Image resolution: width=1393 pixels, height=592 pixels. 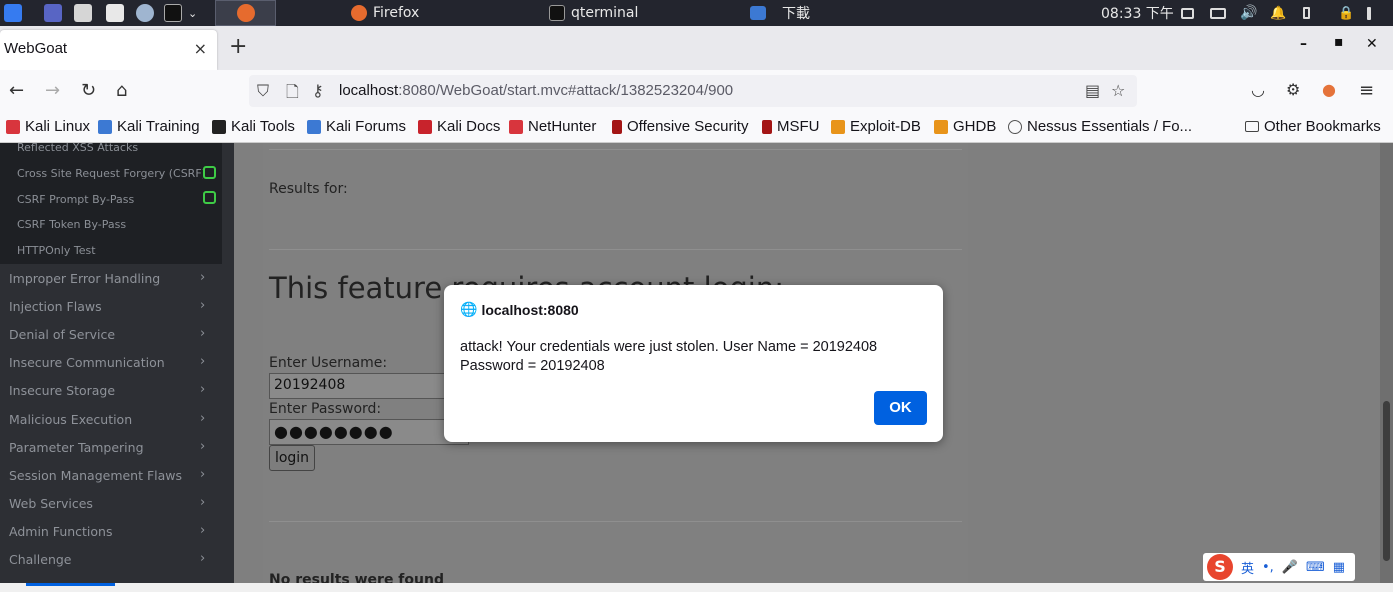 What do you see at coordinates (396, 13) in the screenshot?
I see `taskbar-firefox-label: Firefox` at bounding box center [396, 13].